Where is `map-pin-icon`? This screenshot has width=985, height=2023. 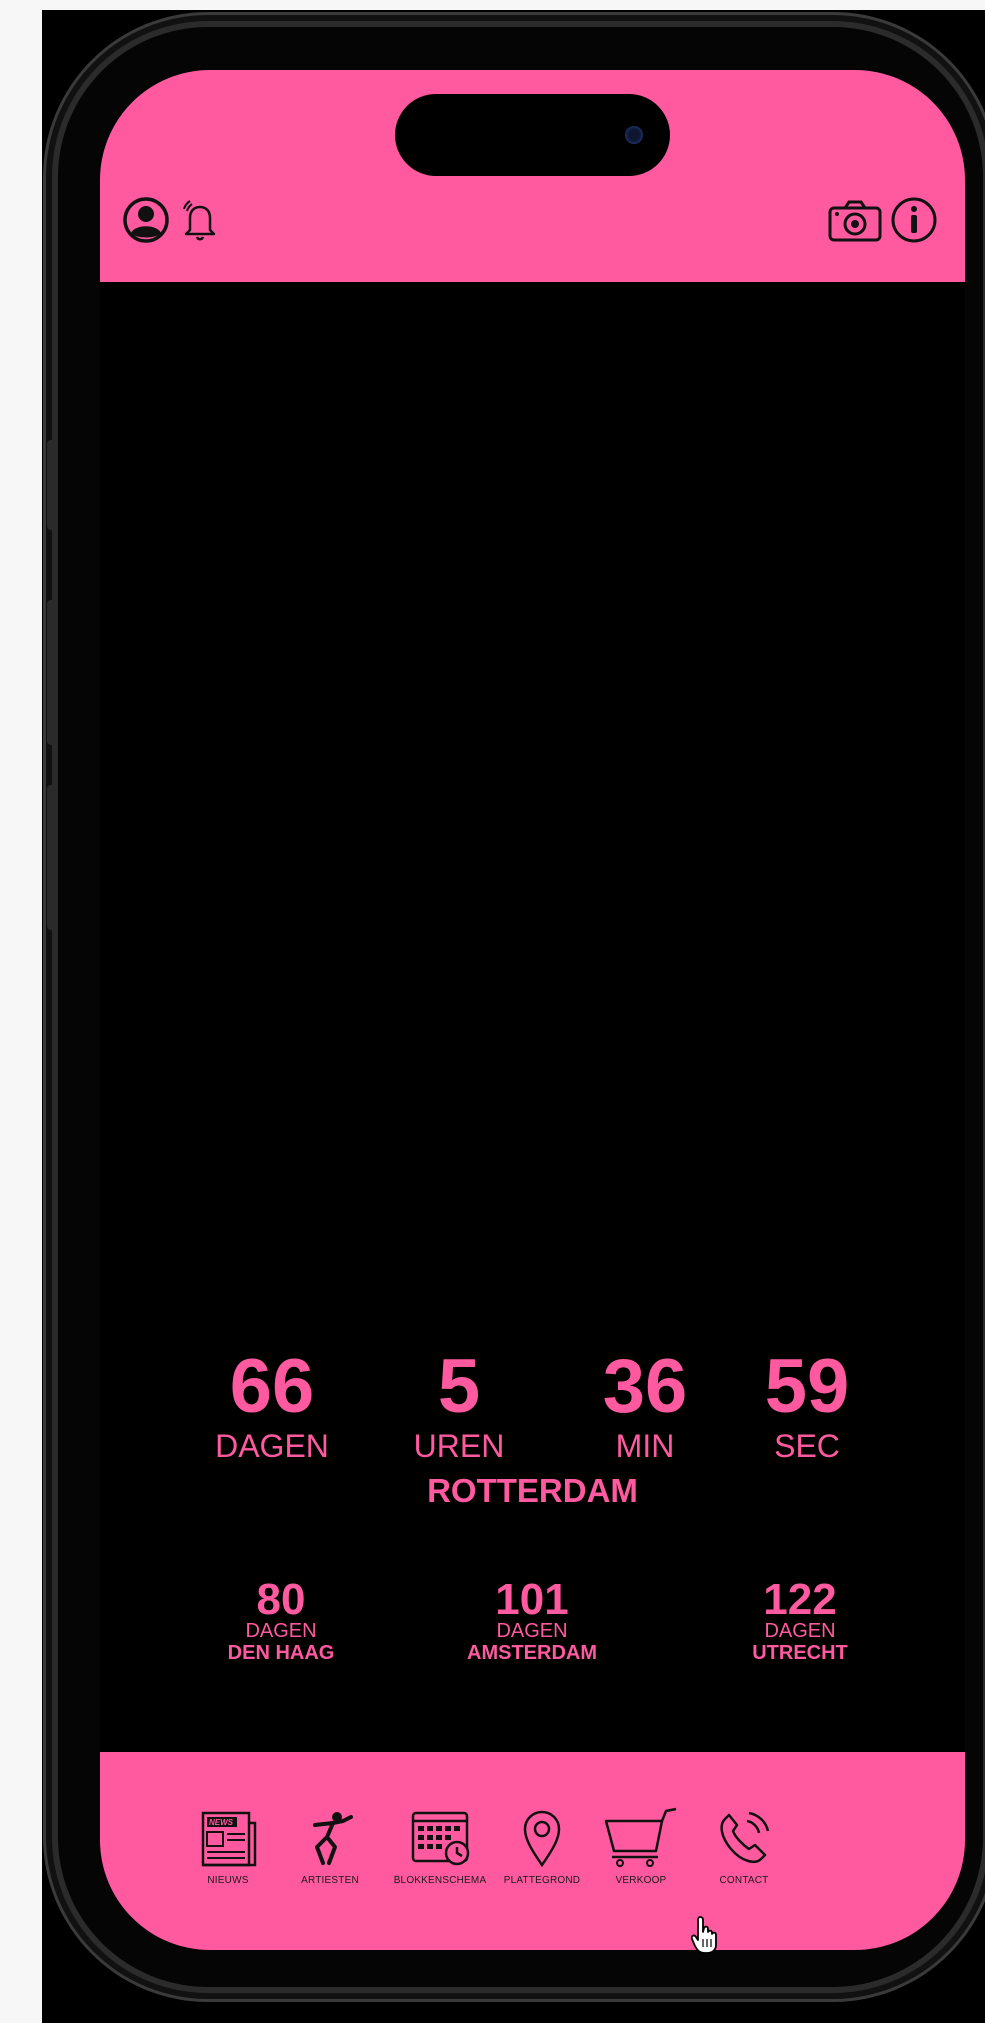
map-pin-icon is located at coordinates (542, 1839).